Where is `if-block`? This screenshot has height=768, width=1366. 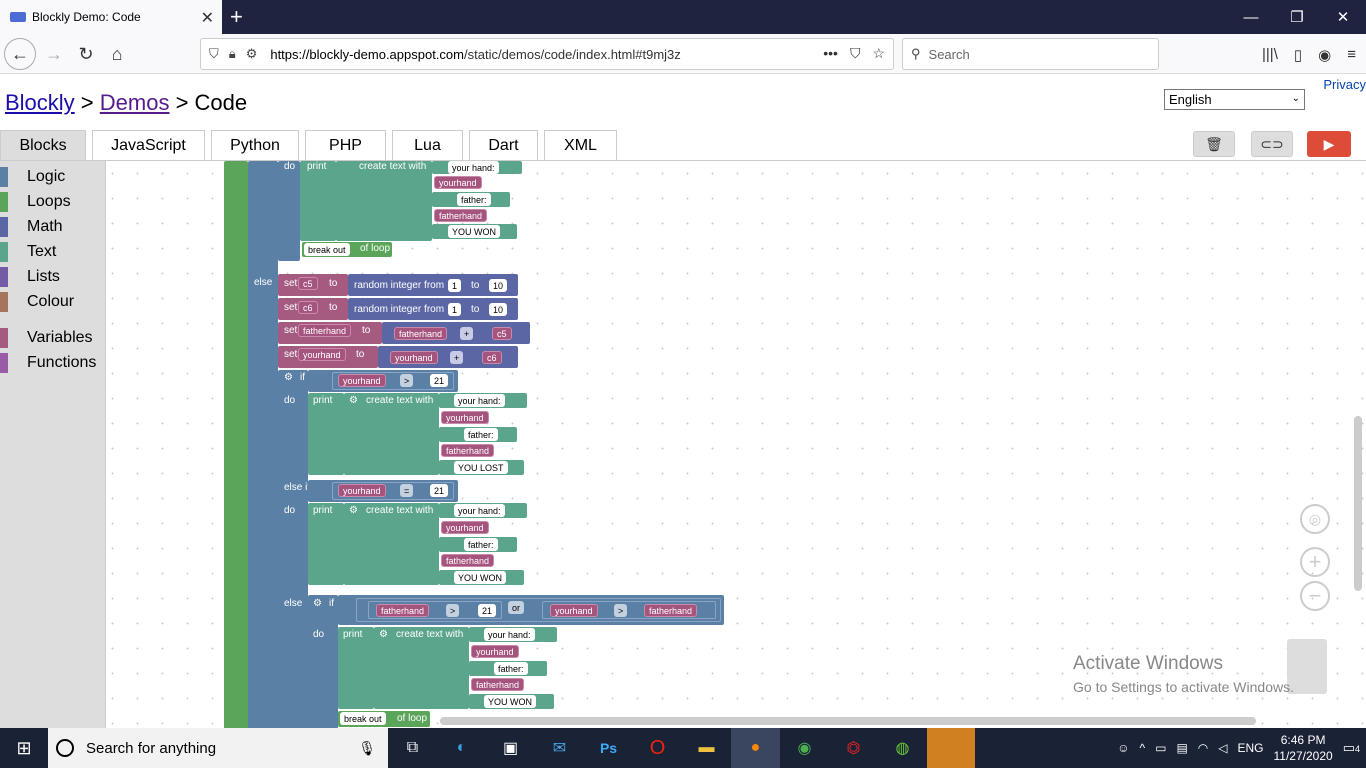
if-block is located at coordinates (293, 549).